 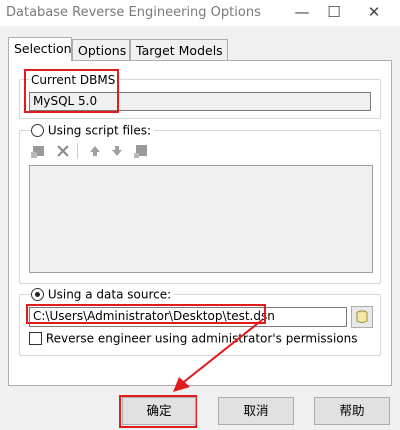 What do you see at coordinates (39, 151) in the screenshot?
I see `add-file-icon` at bounding box center [39, 151].